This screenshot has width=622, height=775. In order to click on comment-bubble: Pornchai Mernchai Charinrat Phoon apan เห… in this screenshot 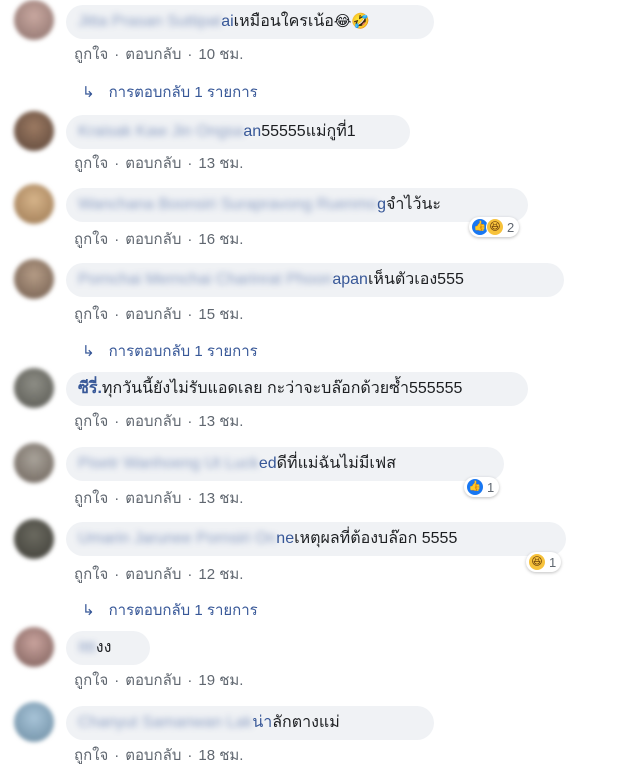, I will do `click(315, 280)`.